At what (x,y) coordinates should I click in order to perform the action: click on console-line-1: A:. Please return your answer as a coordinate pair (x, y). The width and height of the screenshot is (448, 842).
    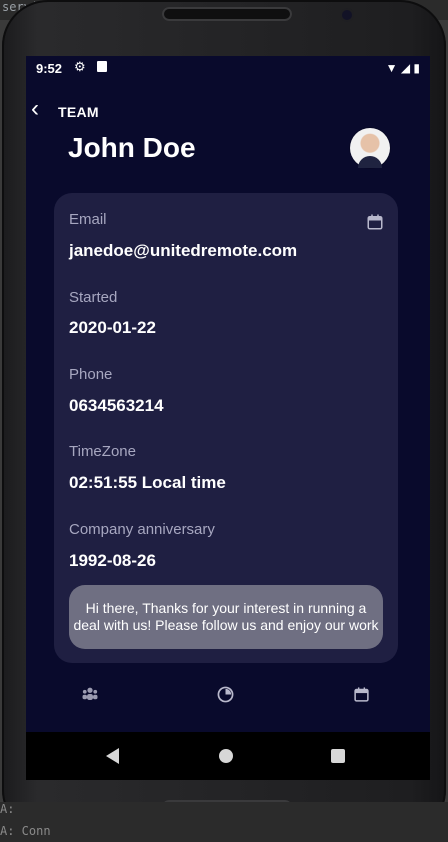
    Looking at the image, I should click on (7, 809).